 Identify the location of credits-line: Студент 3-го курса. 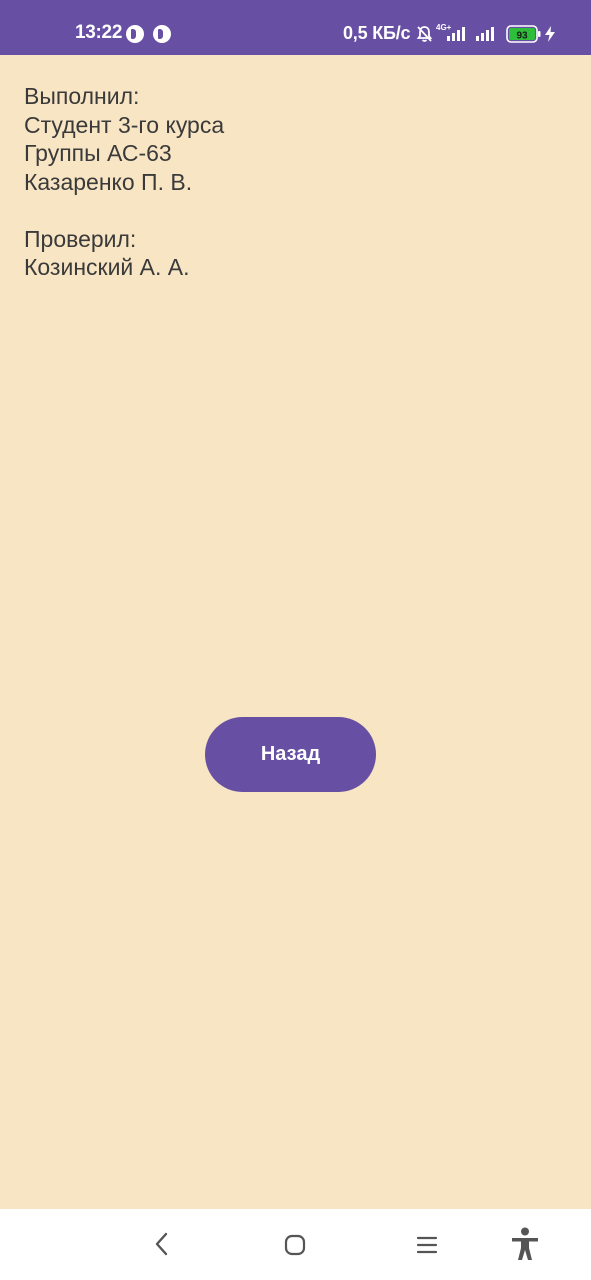
(124, 124).